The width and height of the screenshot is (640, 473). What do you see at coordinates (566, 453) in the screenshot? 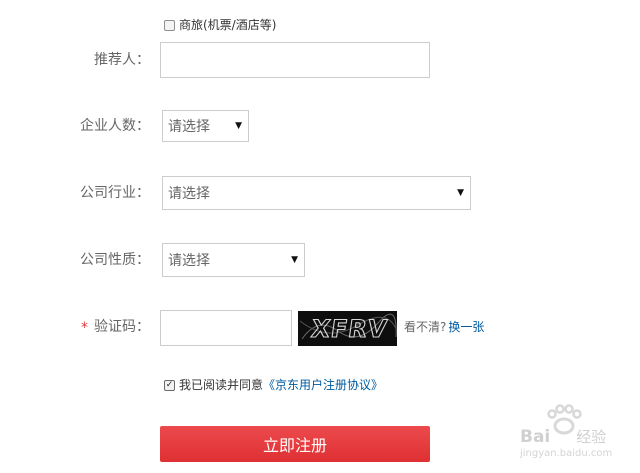
I see `watermark-url: jingyan.baidu.com` at bounding box center [566, 453].